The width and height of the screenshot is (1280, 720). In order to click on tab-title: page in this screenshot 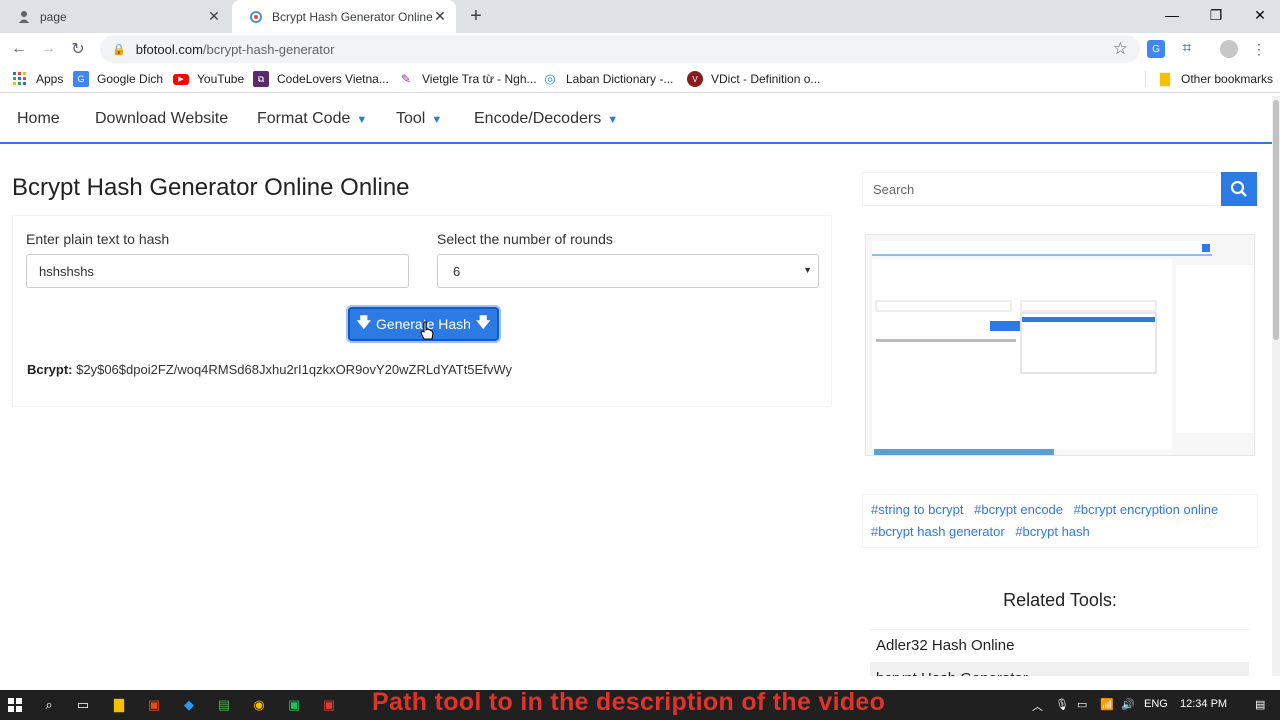, I will do `click(53, 16)`.